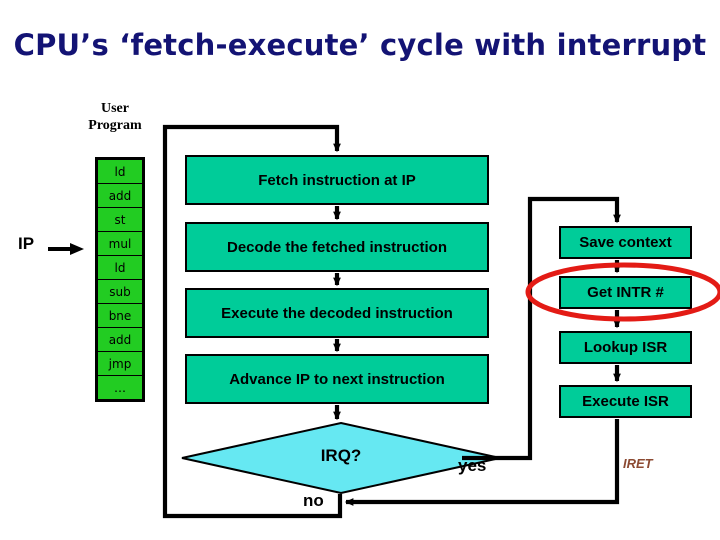 This screenshot has width=720, height=540. I want to click on right-arrow-icon, so click(66, 249).